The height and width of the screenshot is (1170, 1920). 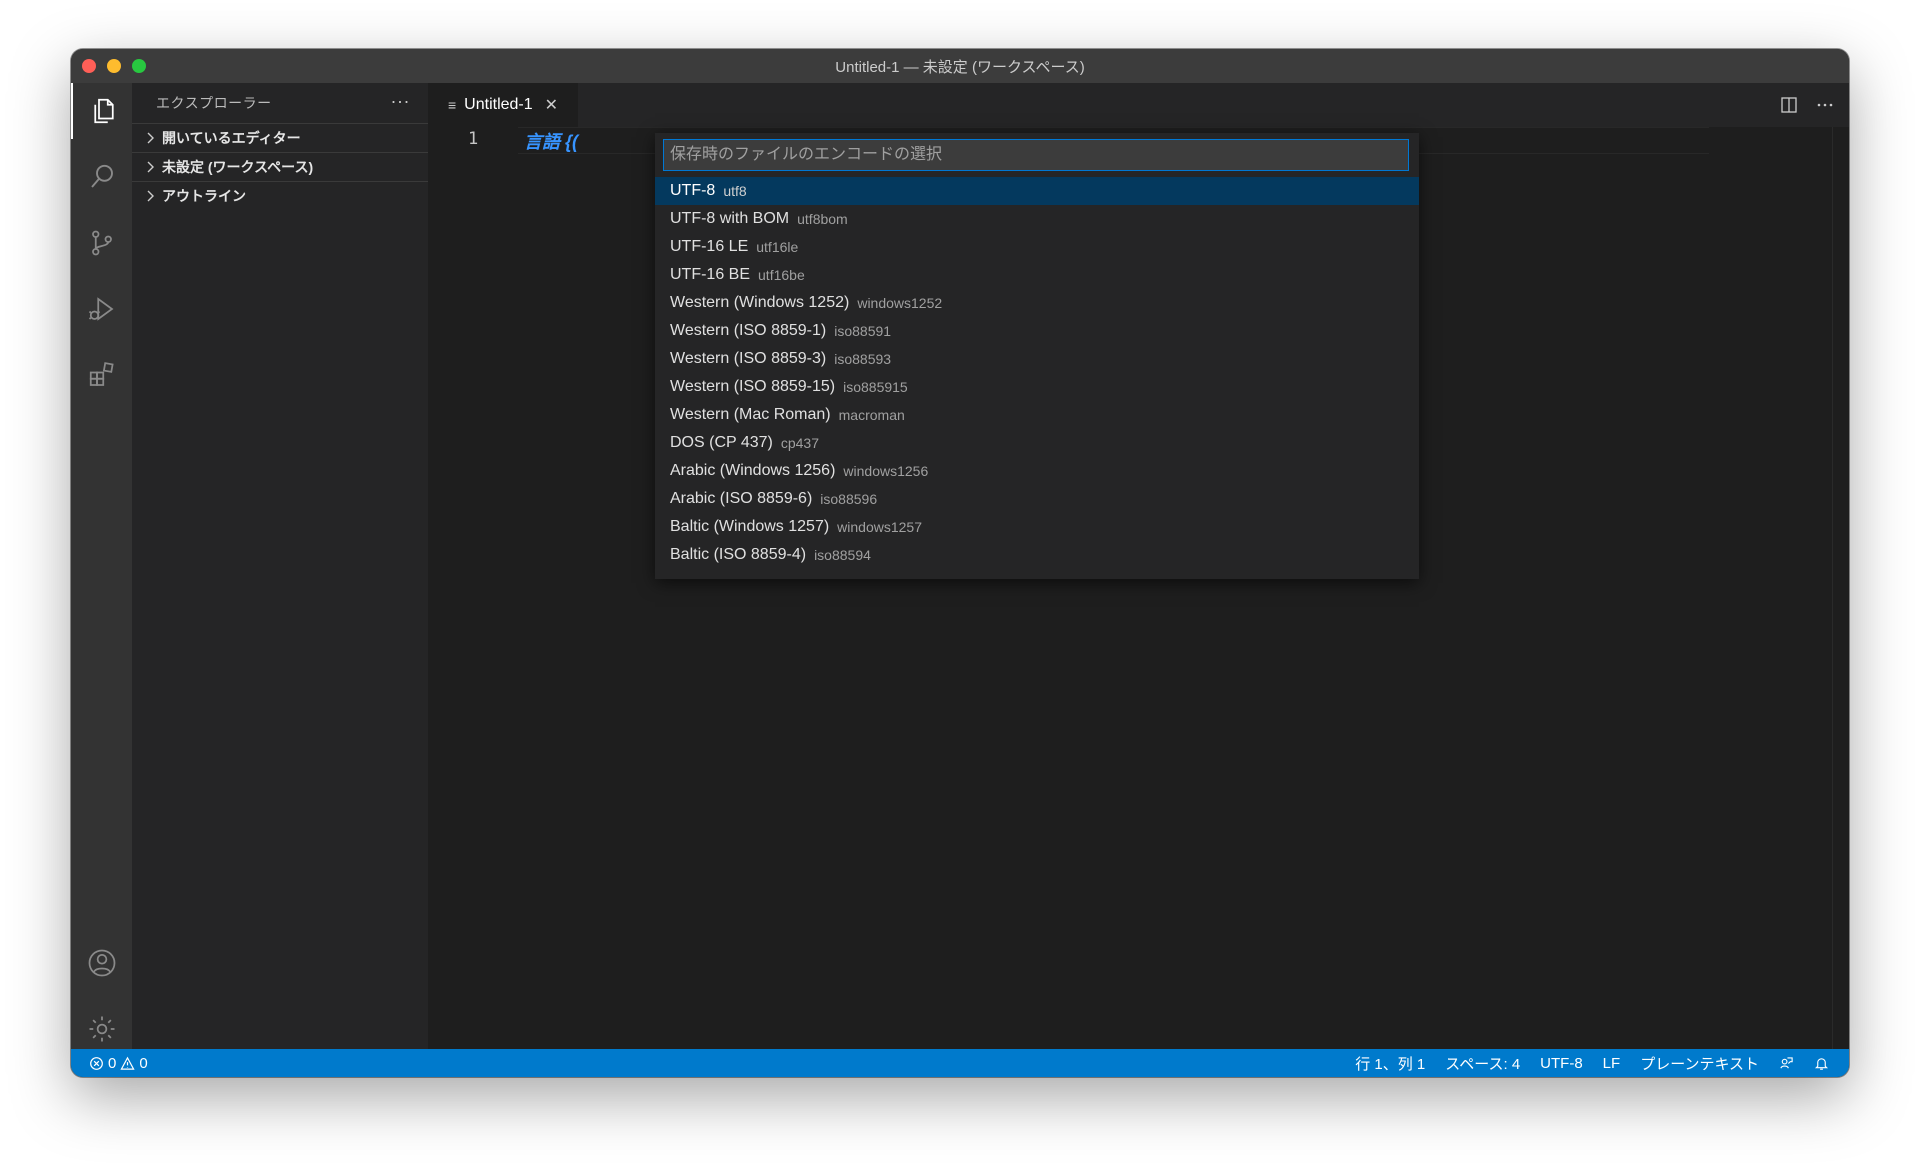 What do you see at coordinates (127, 1063) in the screenshot?
I see `warning-icon` at bounding box center [127, 1063].